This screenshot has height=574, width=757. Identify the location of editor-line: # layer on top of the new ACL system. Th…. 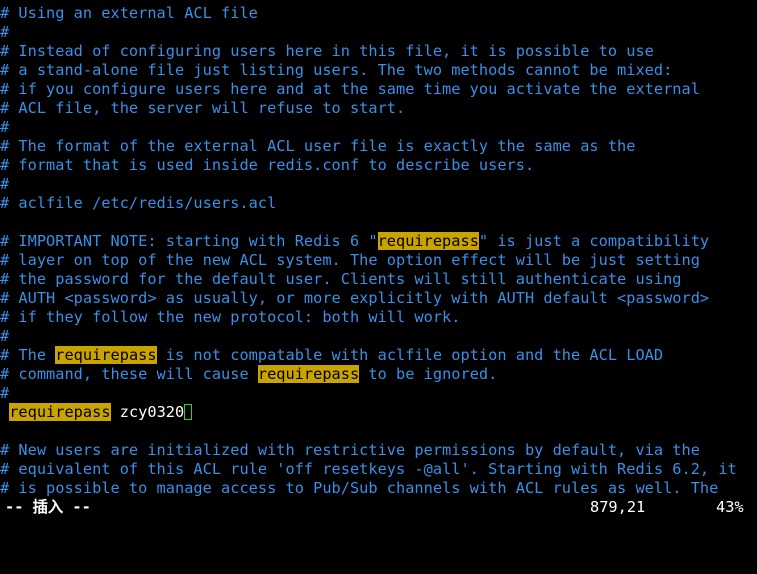
(350, 260).